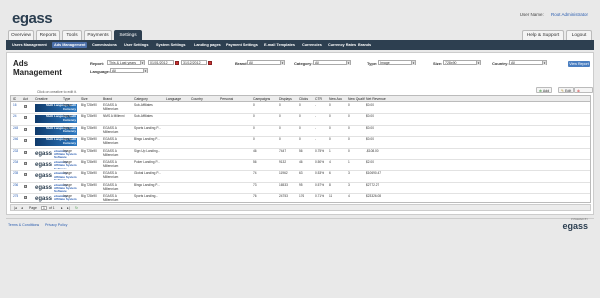 The height and width of the screenshot is (298, 600). Describe the element at coordinates (349, 105) in the screenshot. I see `cell-qualif: 0` at that location.